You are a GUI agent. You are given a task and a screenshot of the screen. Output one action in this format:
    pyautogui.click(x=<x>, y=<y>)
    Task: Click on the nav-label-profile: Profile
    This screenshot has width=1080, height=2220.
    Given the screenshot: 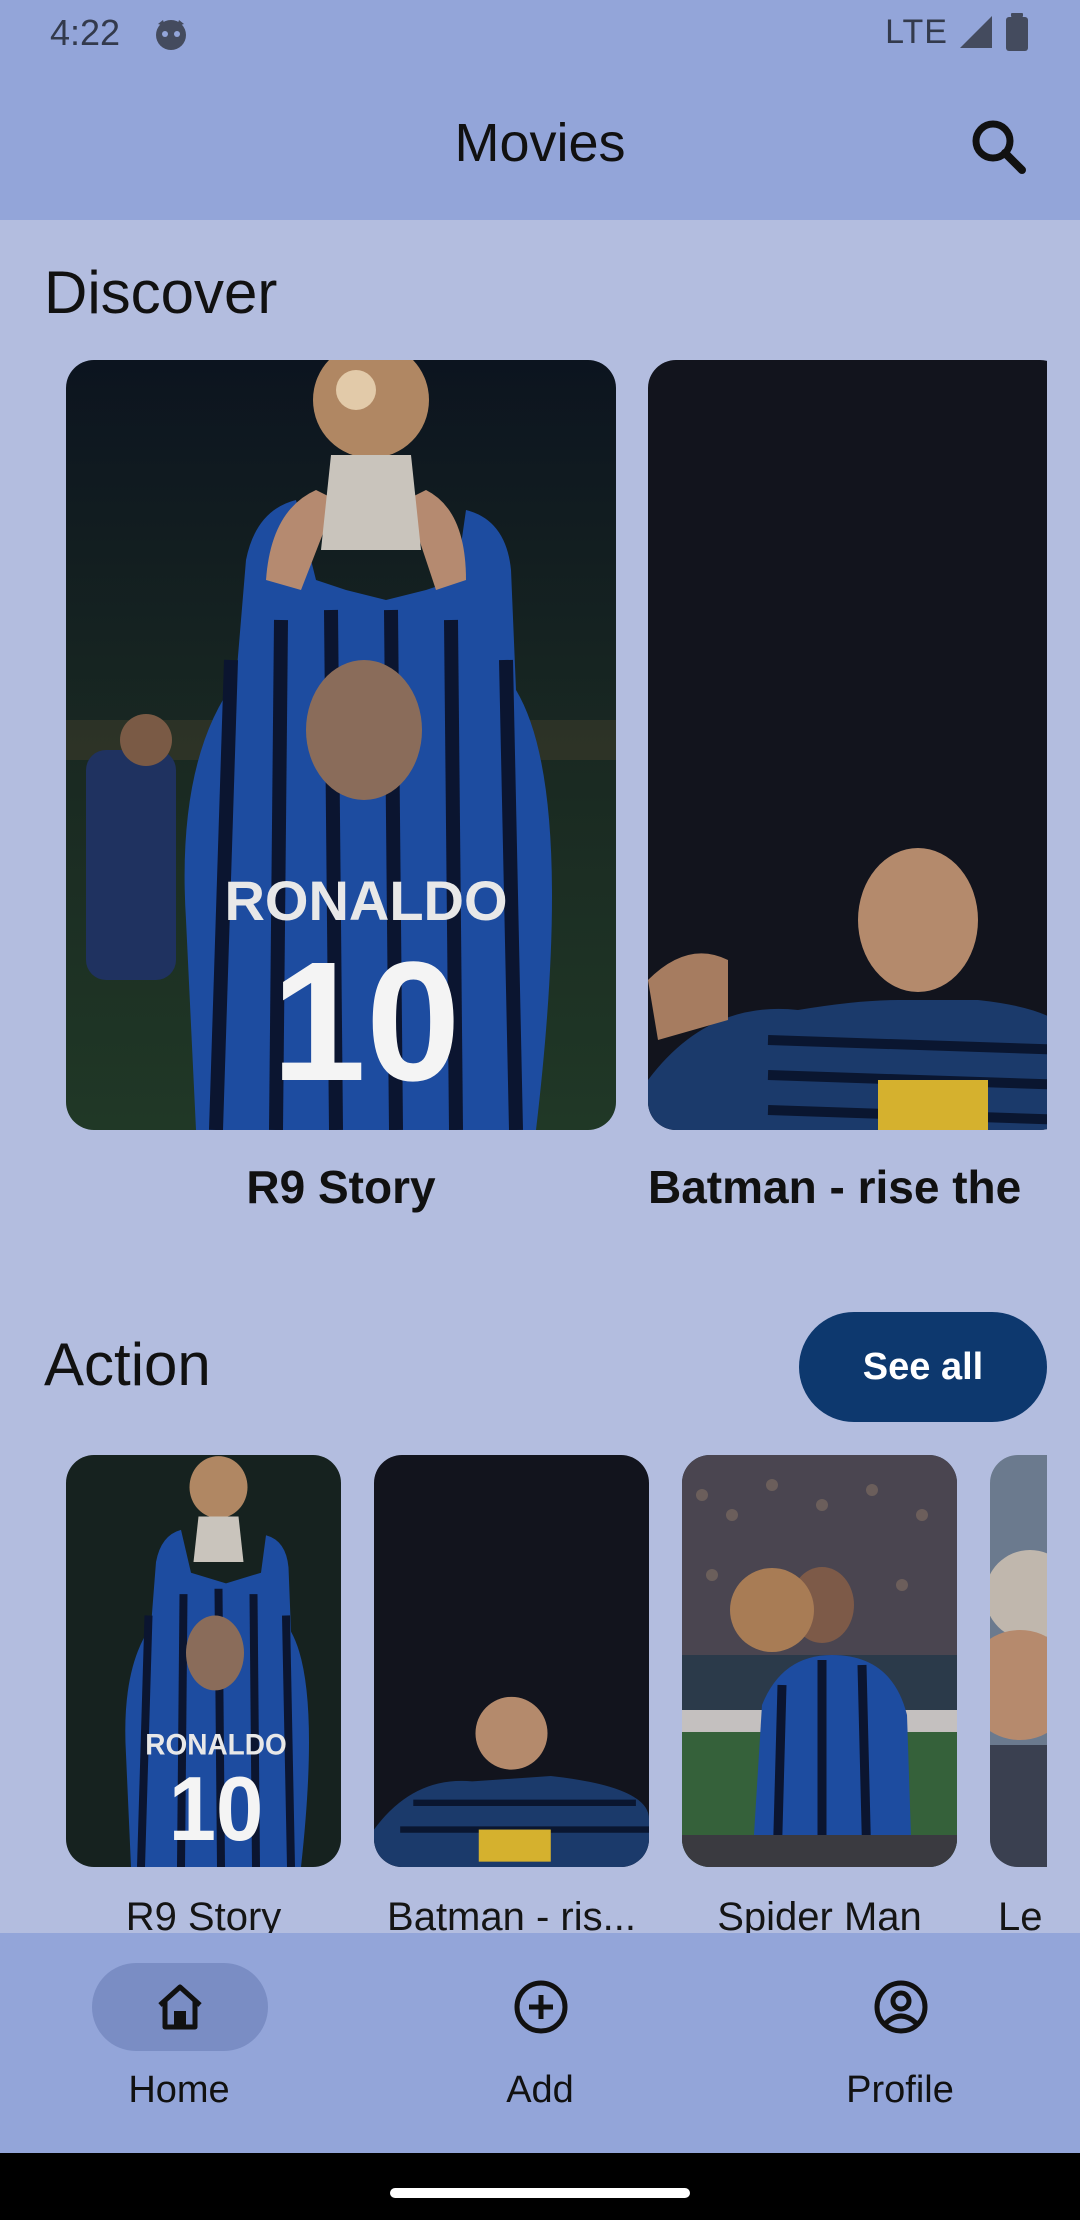 What is the action you would take?
    pyautogui.click(x=900, y=2090)
    